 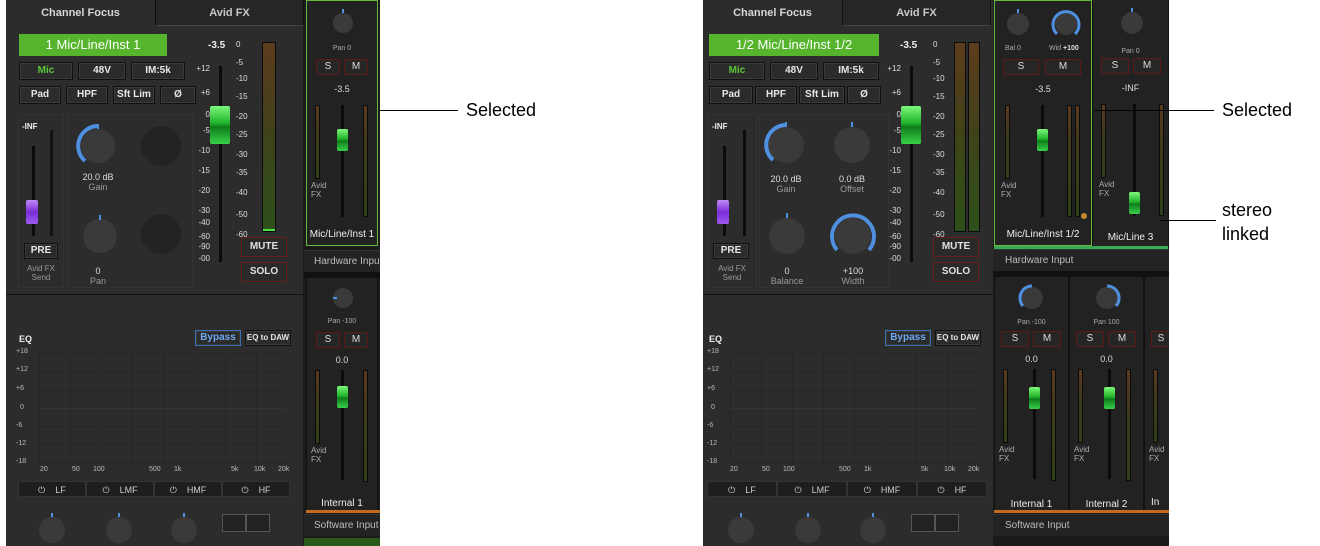 I want to click on pan-knob, so click(x=100, y=236).